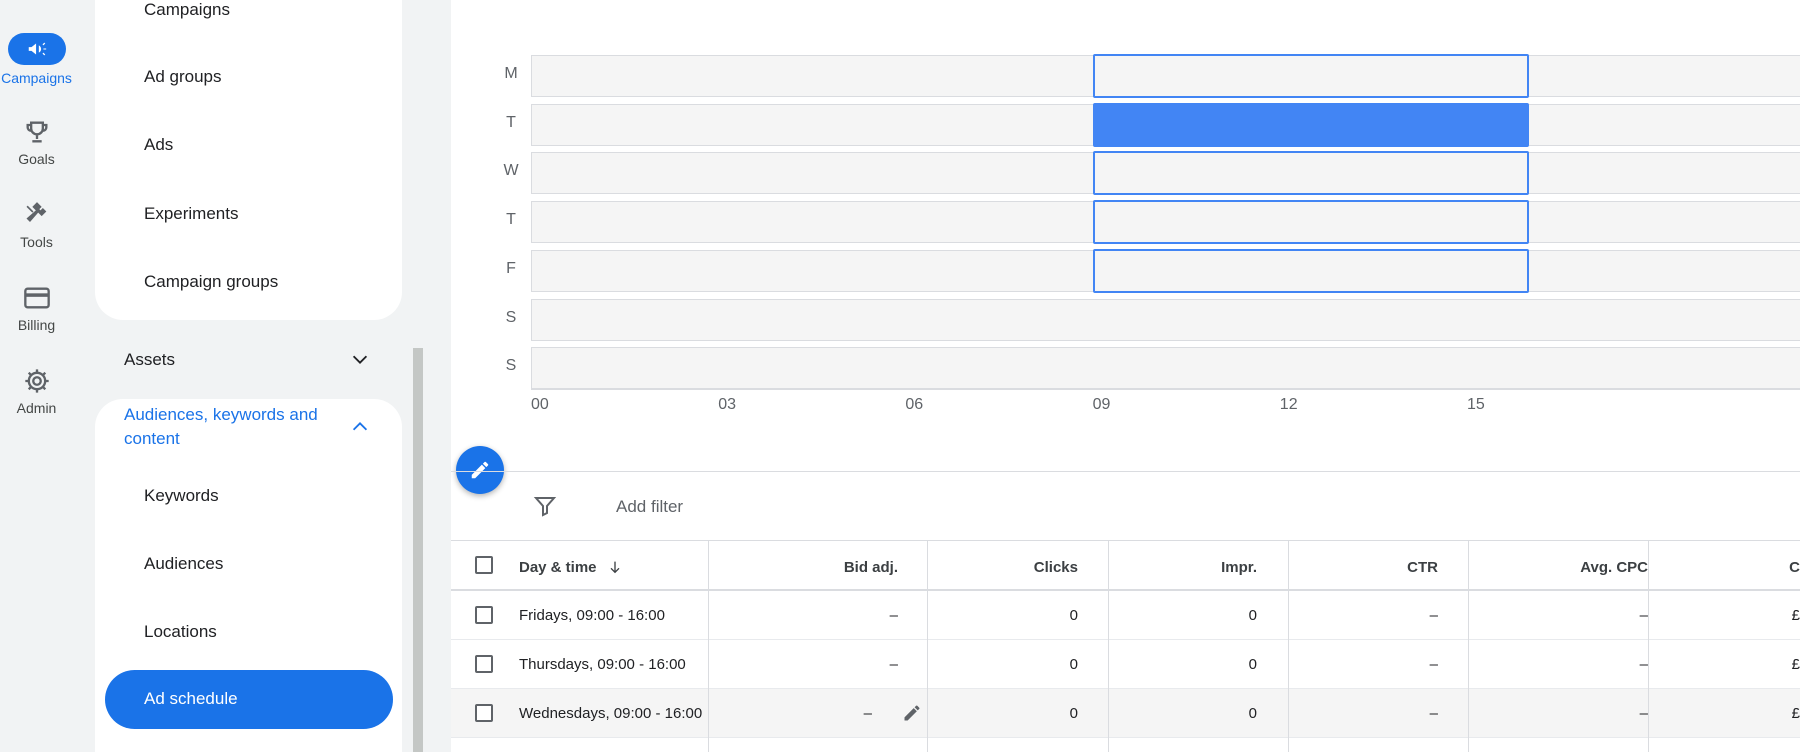 This screenshot has width=1800, height=752. I want to click on header-impr: Impr., so click(1179, 567).